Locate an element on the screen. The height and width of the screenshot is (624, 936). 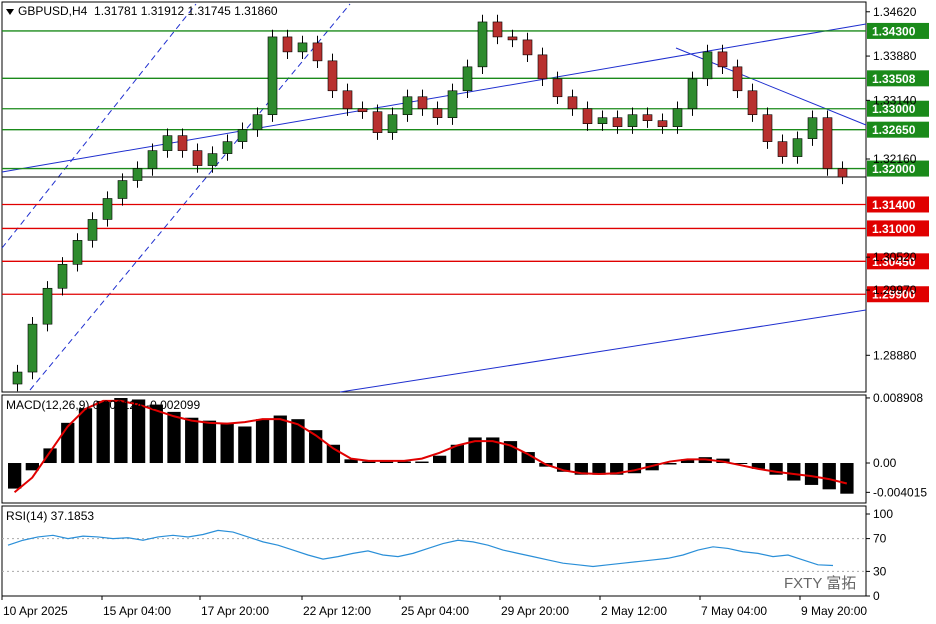
price-tick-label: 1.33880 is located at coordinates (895, 56).